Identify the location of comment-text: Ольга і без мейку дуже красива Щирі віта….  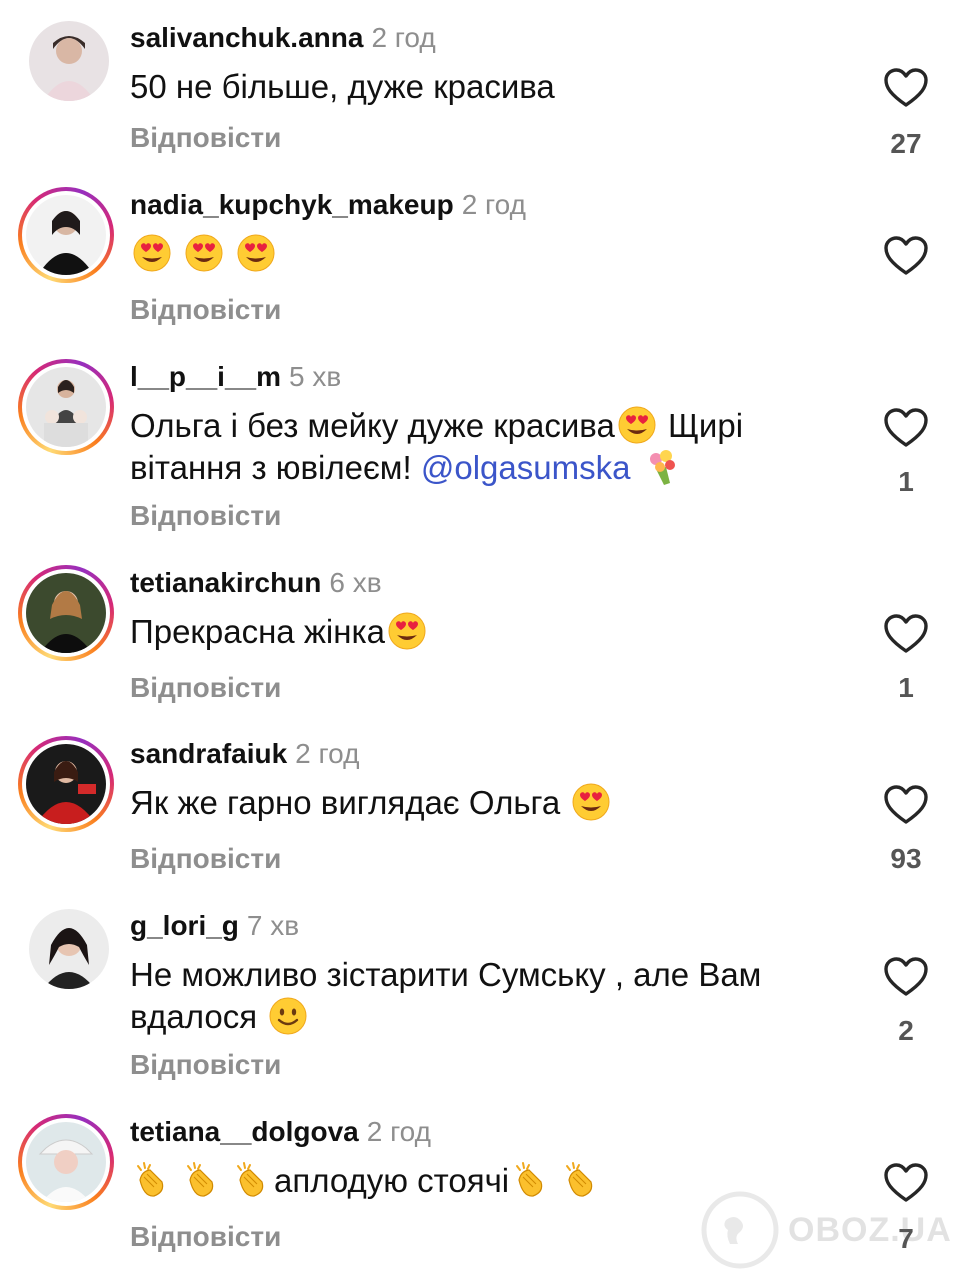
(480, 447).